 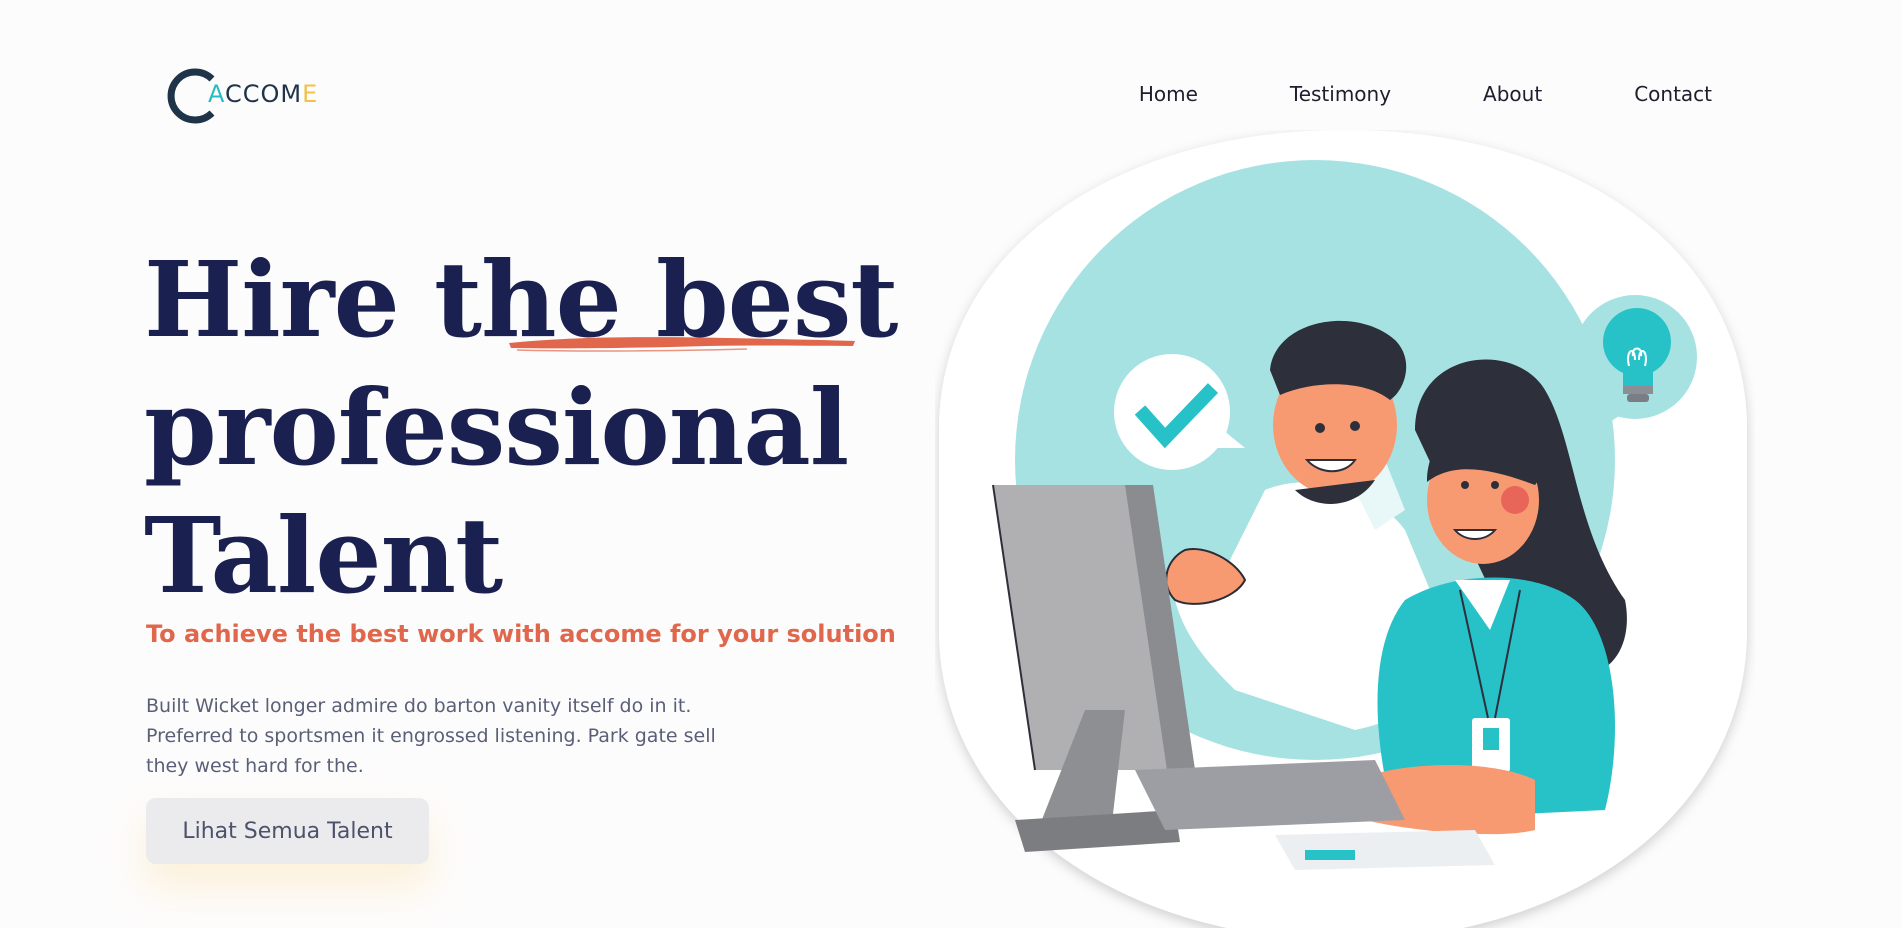 What do you see at coordinates (1425, 94) in the screenshot?
I see `main-nav: Home Testimony About Contact` at bounding box center [1425, 94].